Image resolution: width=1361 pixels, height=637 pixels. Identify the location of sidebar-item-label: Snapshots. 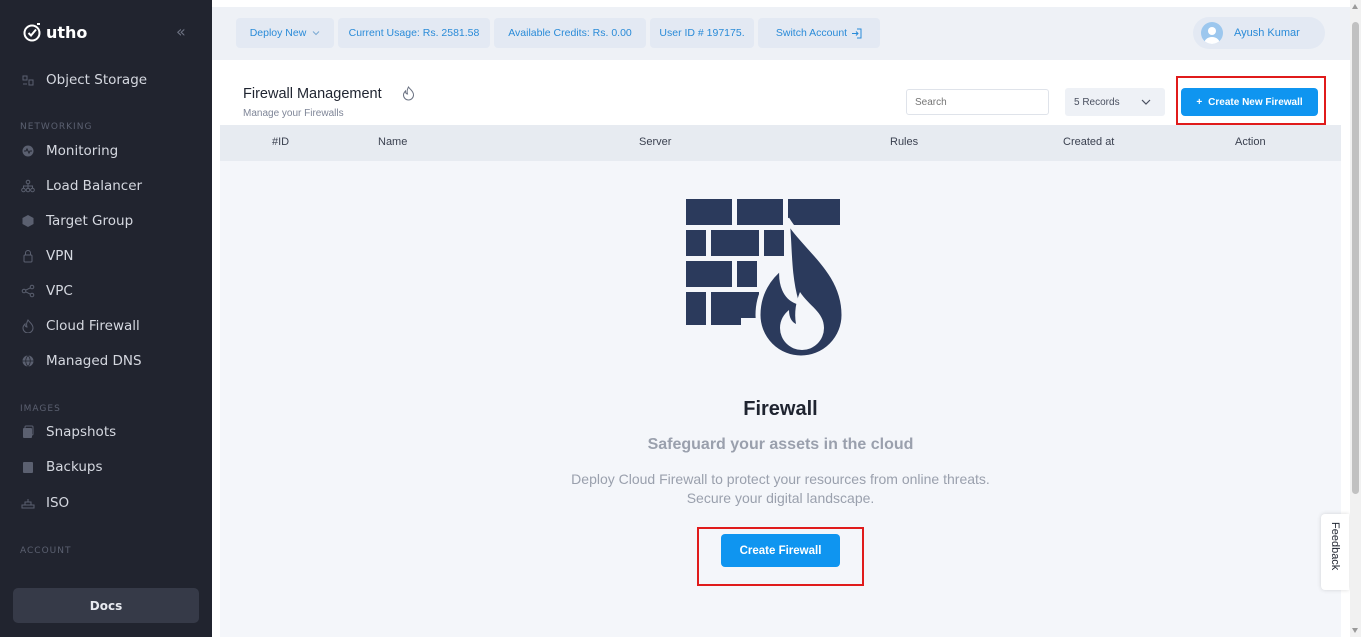
(81, 432).